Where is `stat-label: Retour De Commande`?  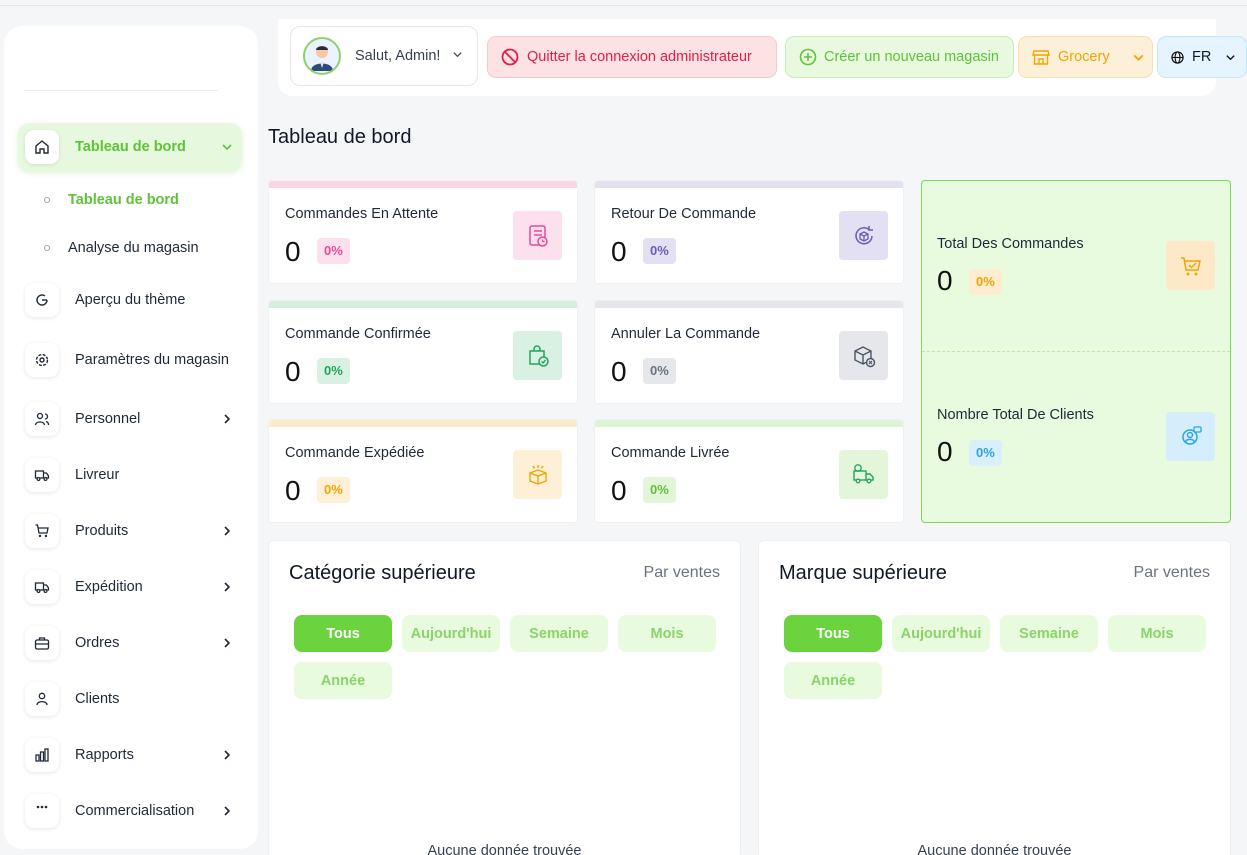 stat-label: Retour De Commande is located at coordinates (684, 214).